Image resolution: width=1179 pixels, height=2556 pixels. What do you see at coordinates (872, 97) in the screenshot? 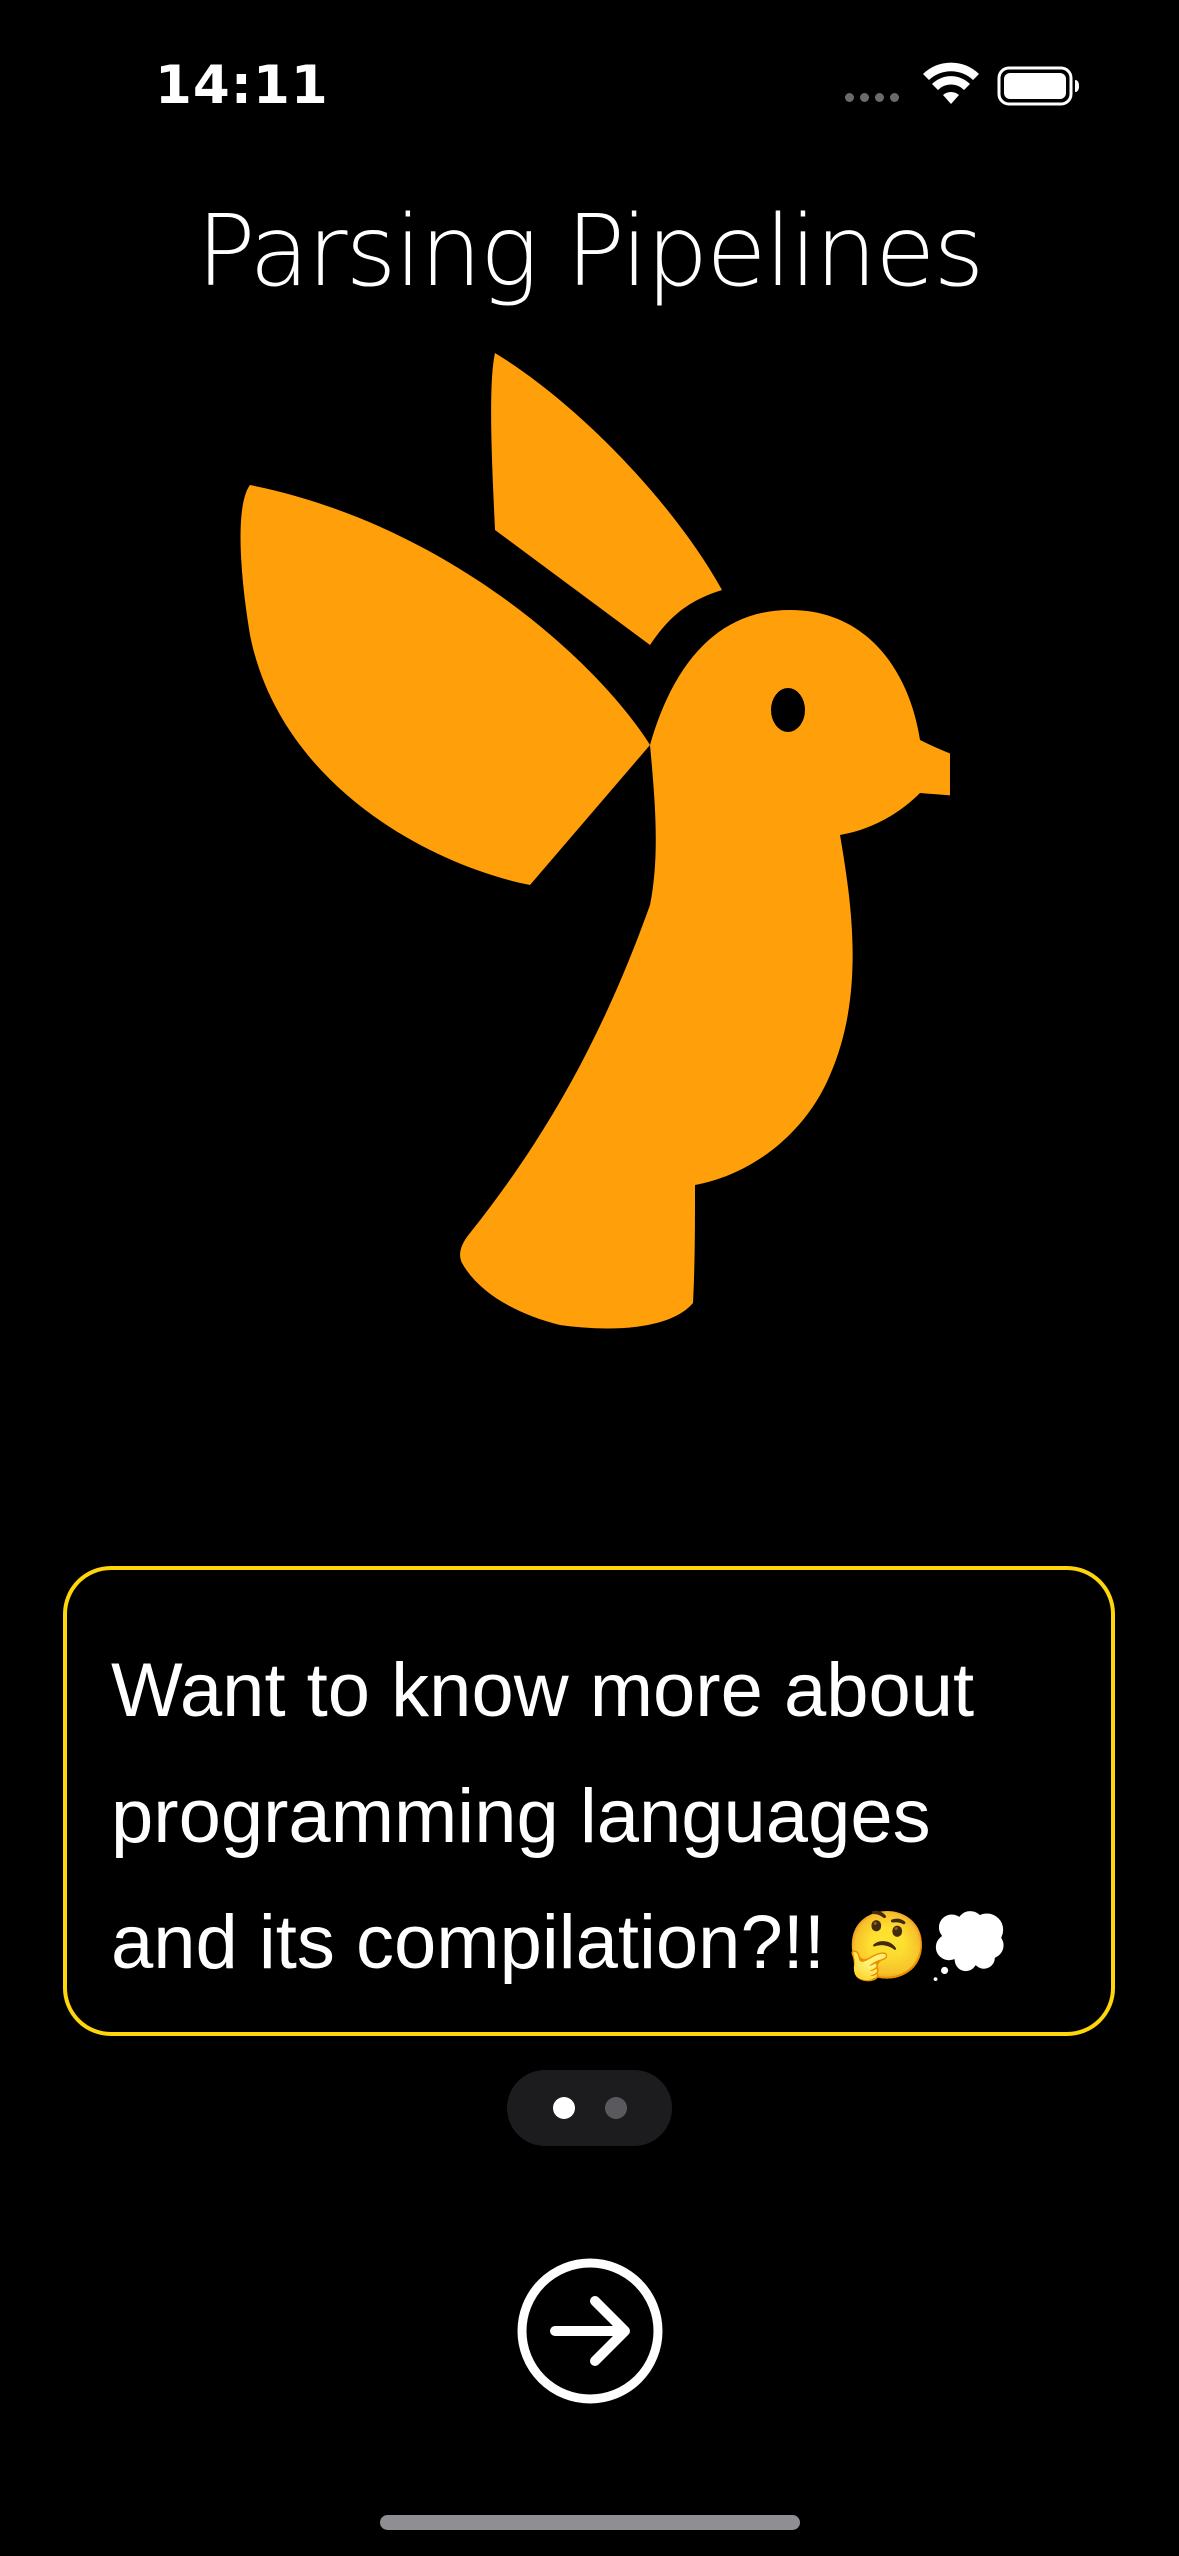
I see `cellular-signal-icon` at bounding box center [872, 97].